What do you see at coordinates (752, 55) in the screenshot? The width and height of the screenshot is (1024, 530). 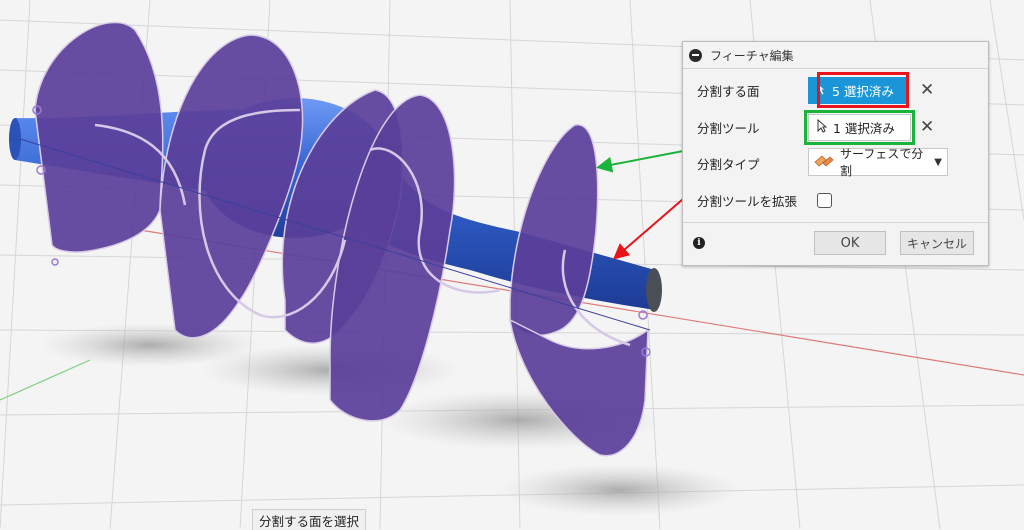 I see `panel-title: フィーチャ編集` at bounding box center [752, 55].